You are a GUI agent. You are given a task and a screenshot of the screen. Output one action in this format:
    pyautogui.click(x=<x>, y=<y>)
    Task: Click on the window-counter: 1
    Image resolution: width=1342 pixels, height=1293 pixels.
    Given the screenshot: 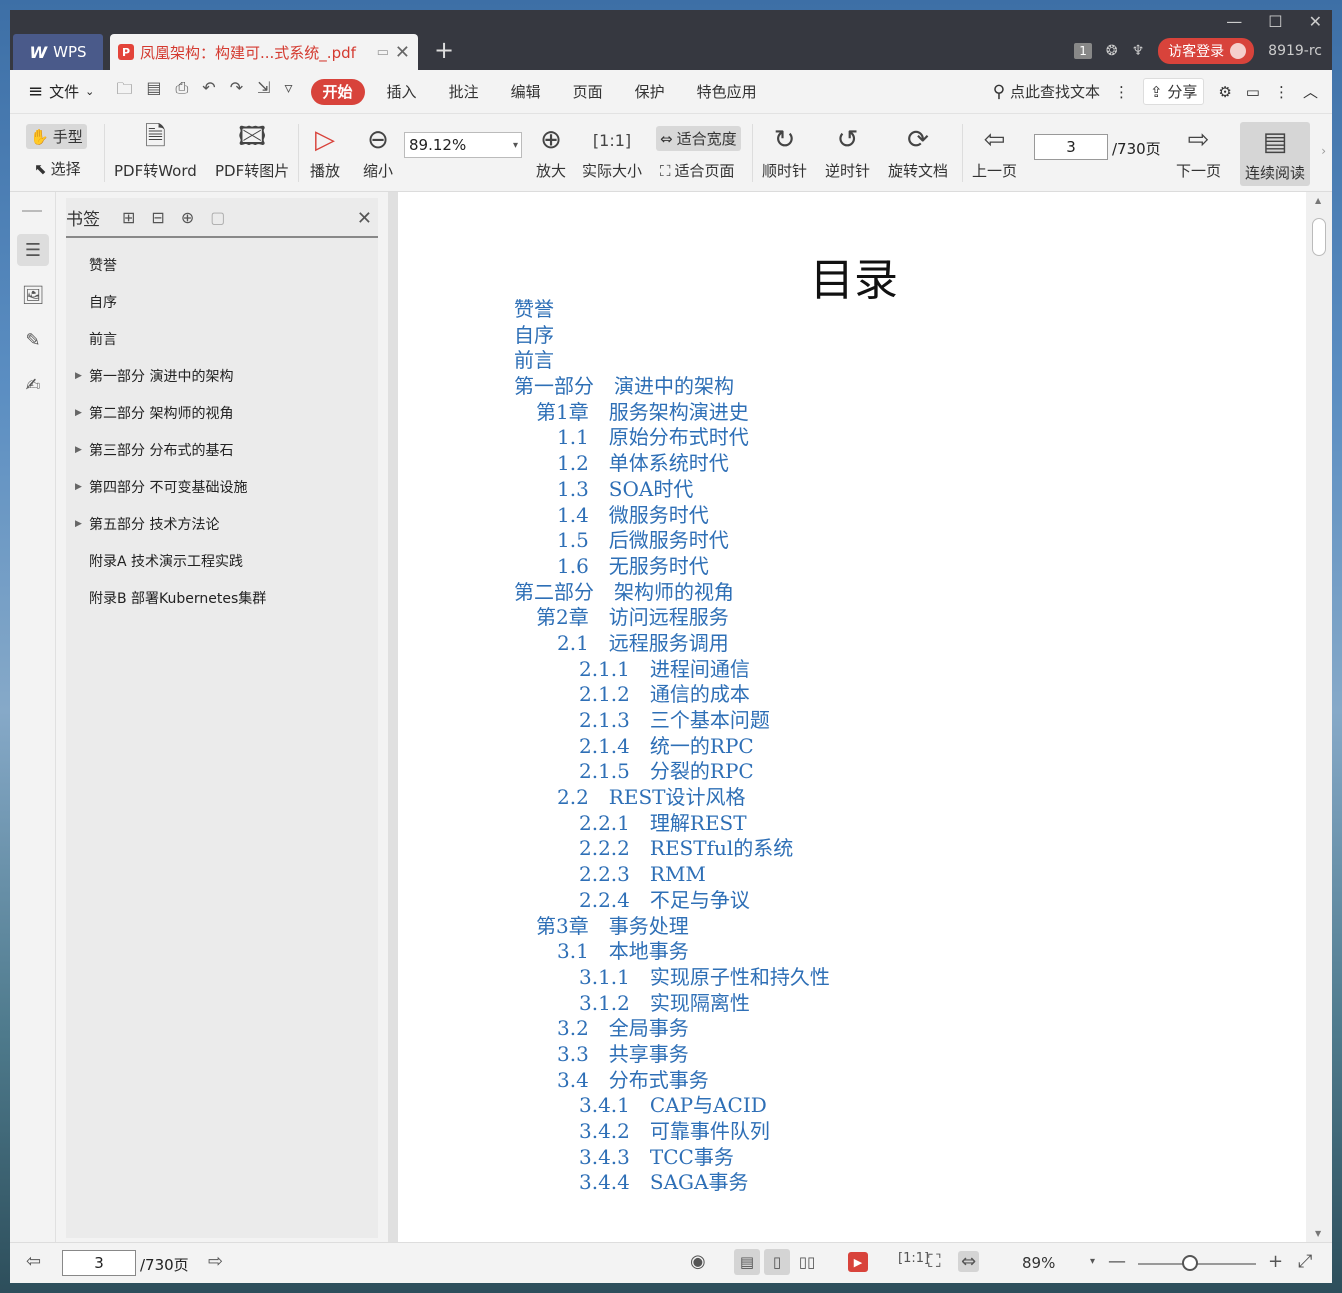 What is the action you would take?
    pyautogui.click(x=1083, y=51)
    